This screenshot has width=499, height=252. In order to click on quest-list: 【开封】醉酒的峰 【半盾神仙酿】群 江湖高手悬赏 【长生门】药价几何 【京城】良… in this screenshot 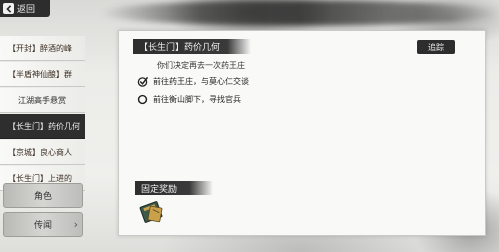, I will do `click(42, 114)`.